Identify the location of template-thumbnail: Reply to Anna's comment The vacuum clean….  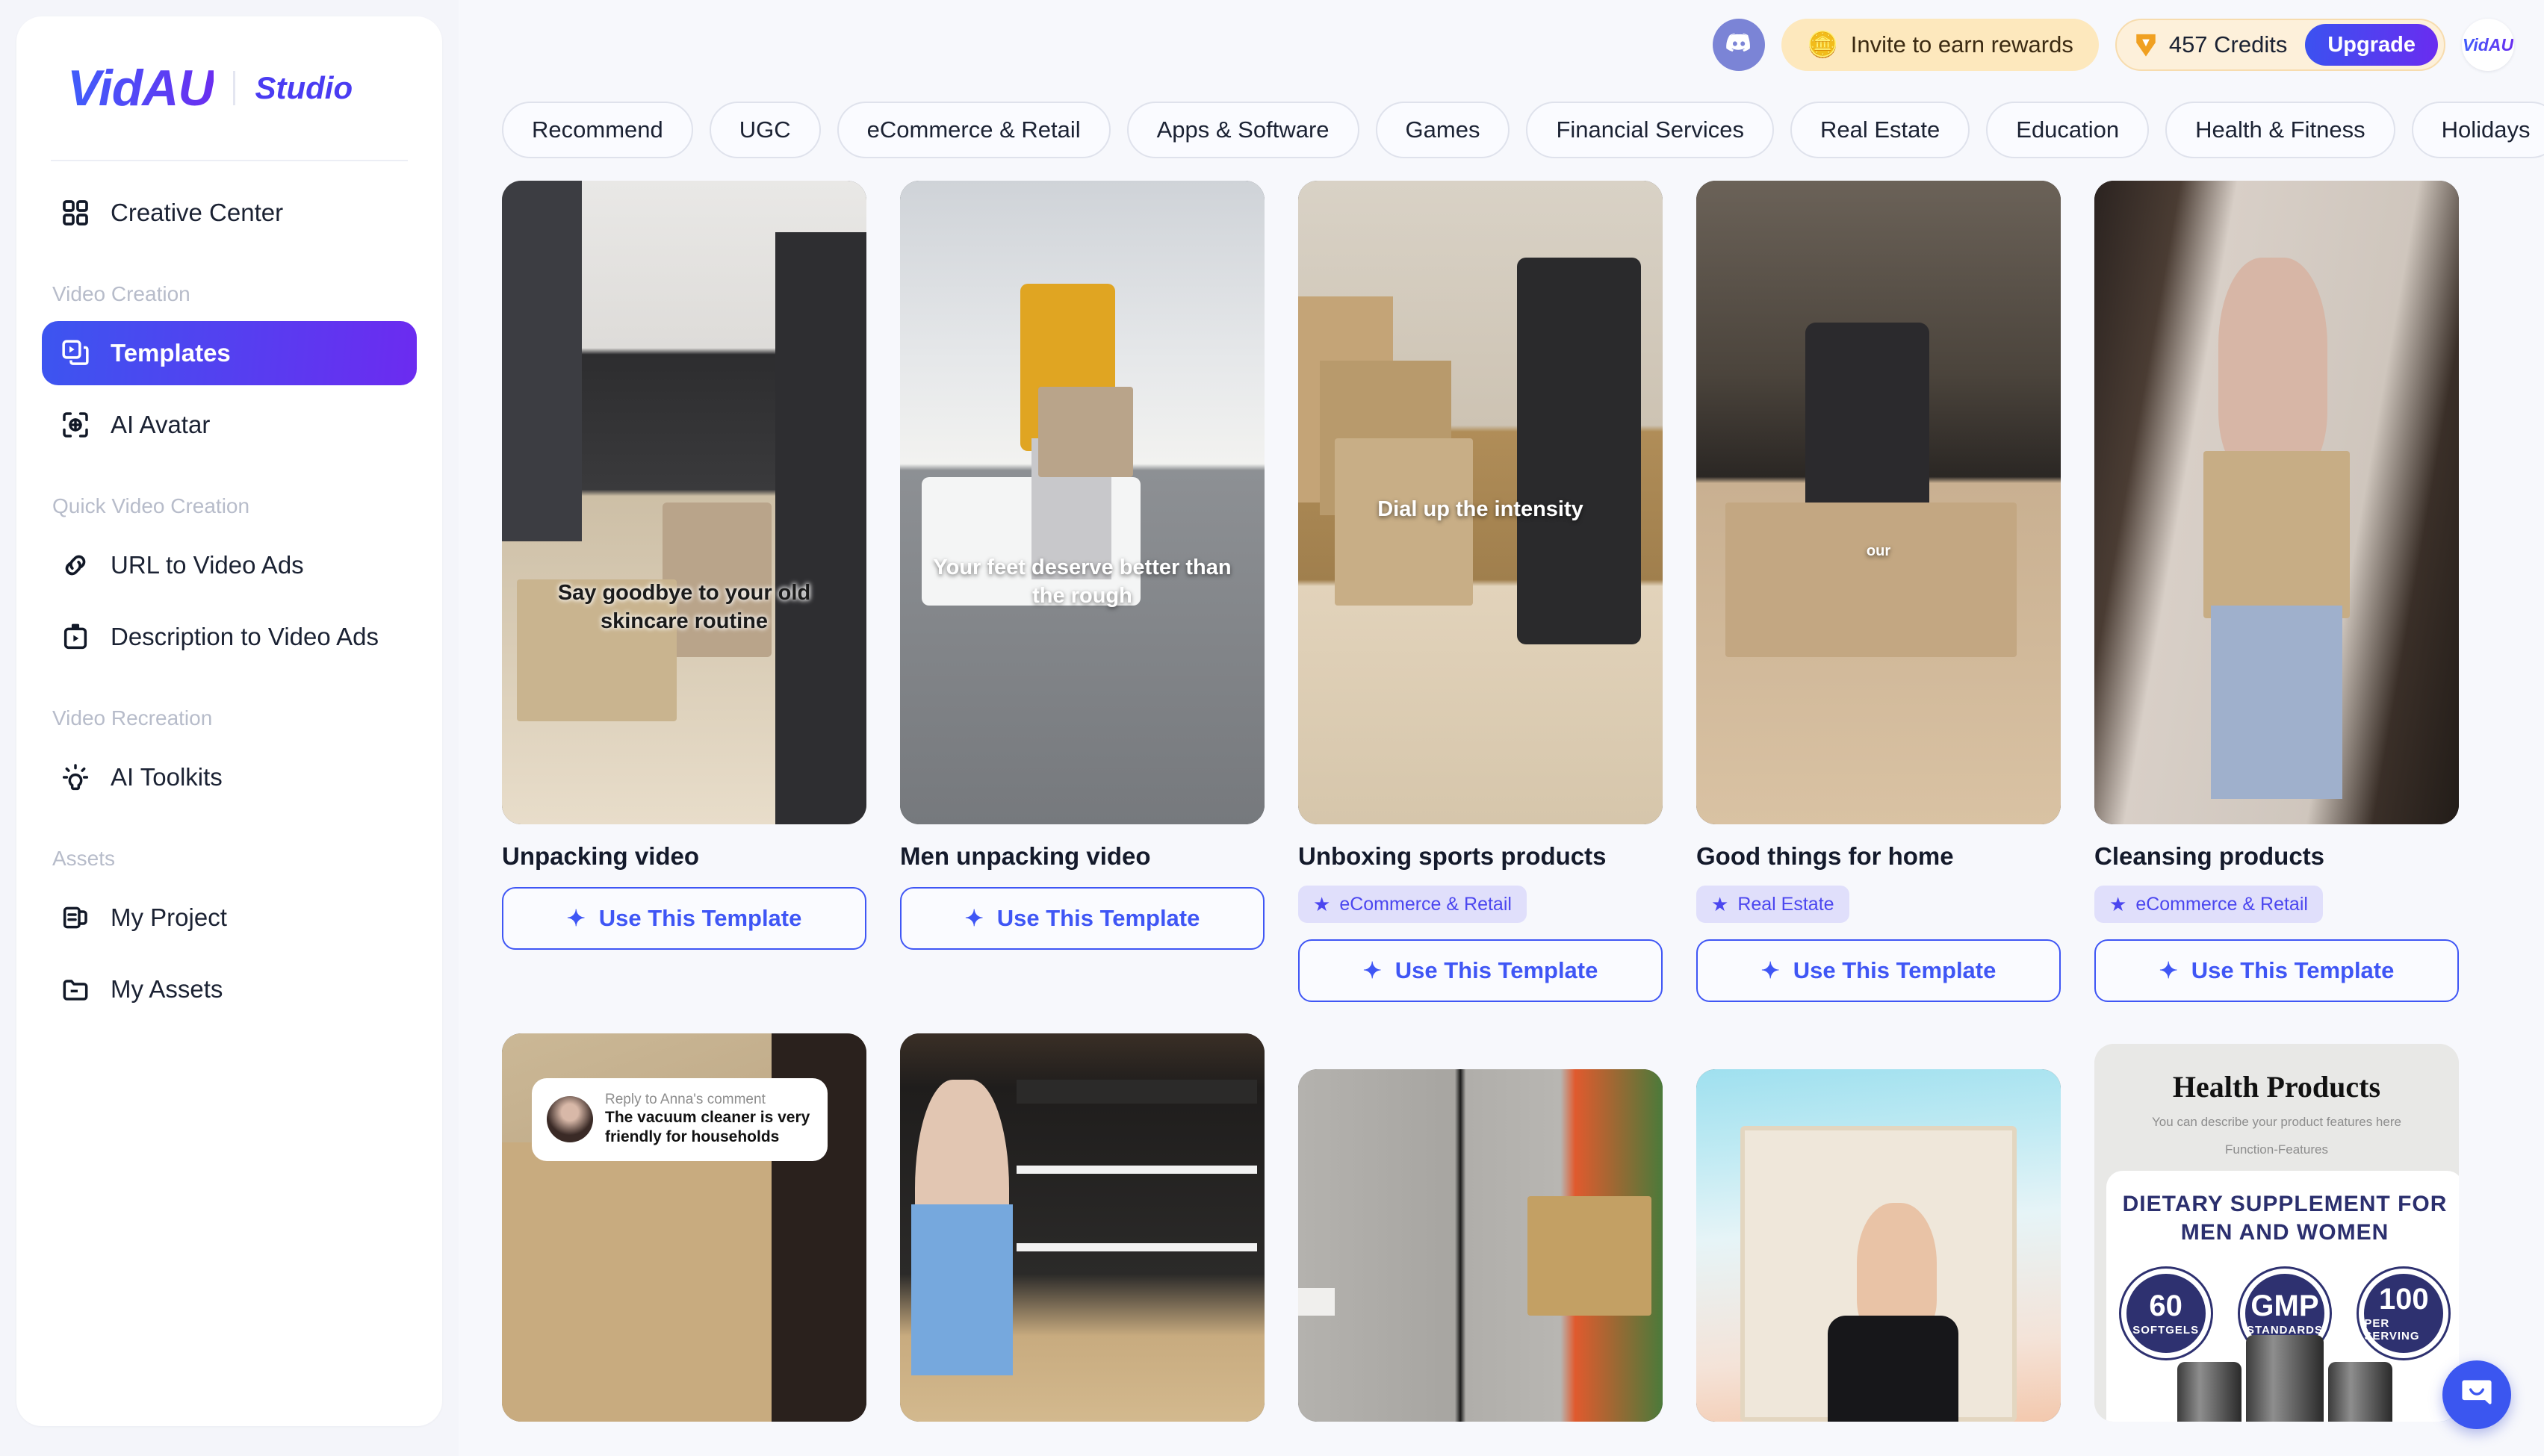
(684, 1227).